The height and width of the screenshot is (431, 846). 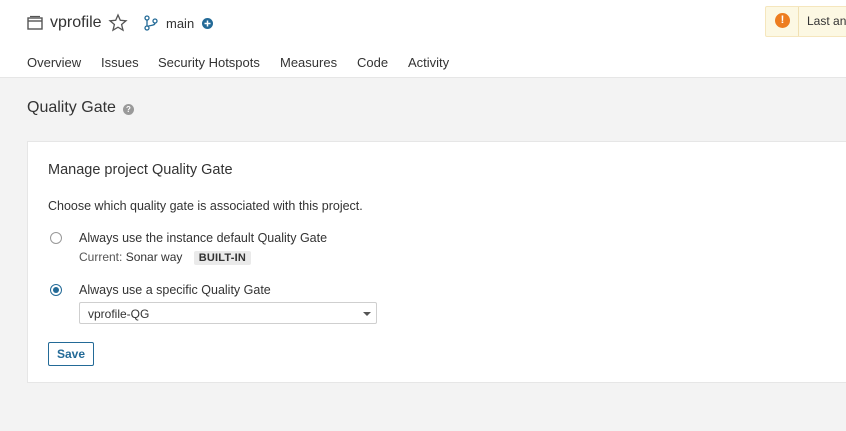 What do you see at coordinates (56, 238) in the screenshot?
I see `radio-default-gate` at bounding box center [56, 238].